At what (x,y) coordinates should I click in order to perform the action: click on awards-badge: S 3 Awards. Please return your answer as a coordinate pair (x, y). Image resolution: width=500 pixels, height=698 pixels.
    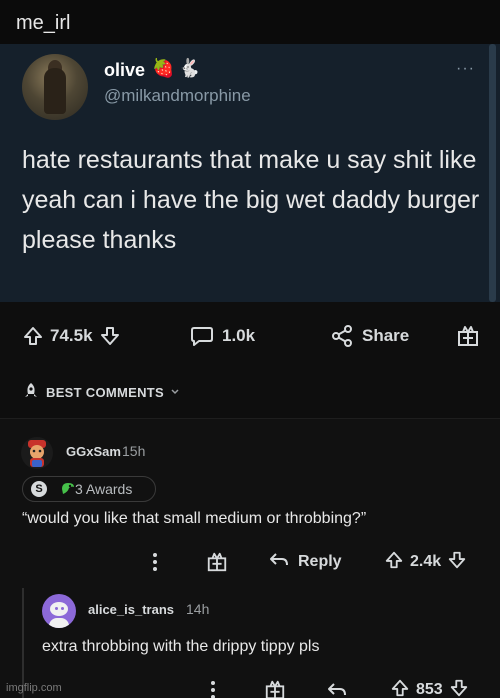
    Looking at the image, I should click on (89, 489).